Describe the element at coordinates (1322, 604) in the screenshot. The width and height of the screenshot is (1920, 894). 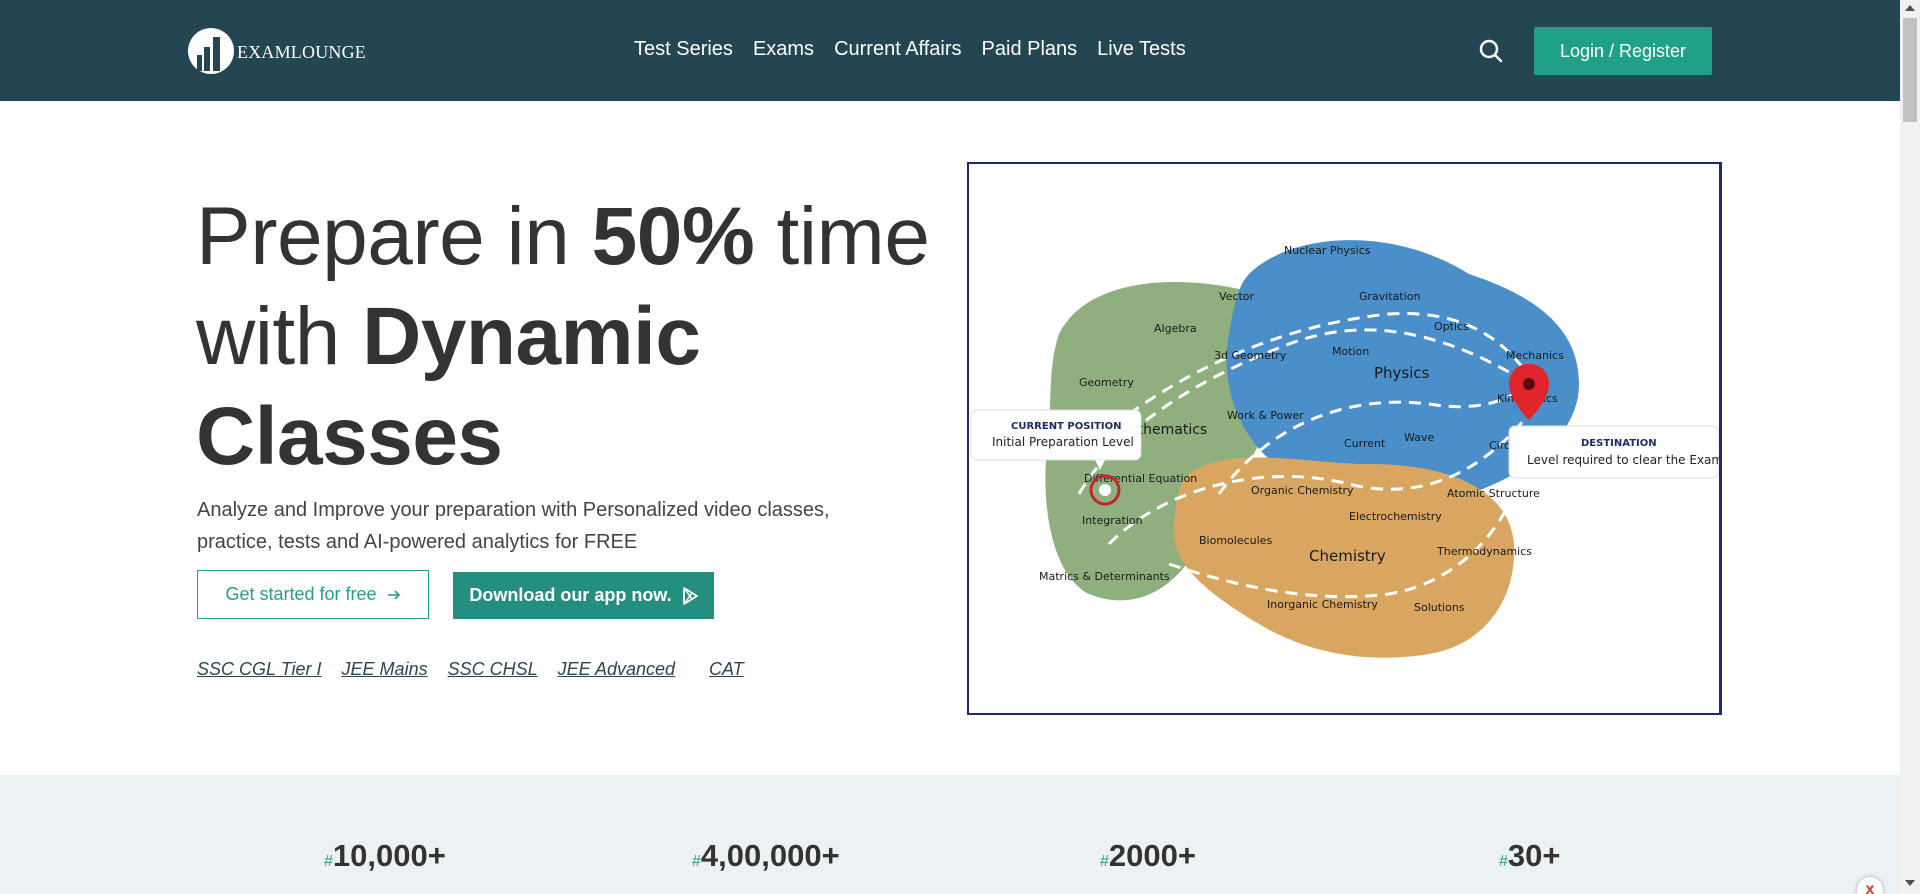
I see `map-topic: Inorganic Chemistry` at that location.